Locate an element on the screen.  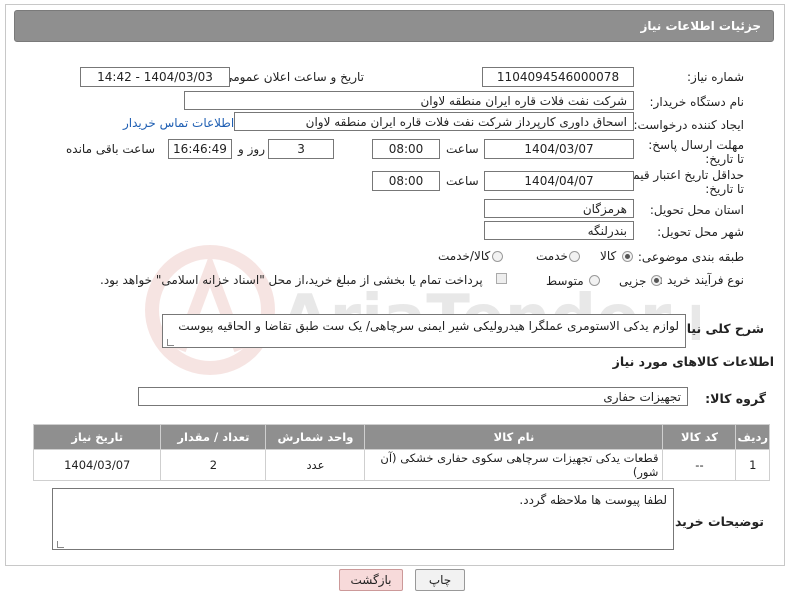
category-option-service: خدمت is located at coordinates (552, 256).